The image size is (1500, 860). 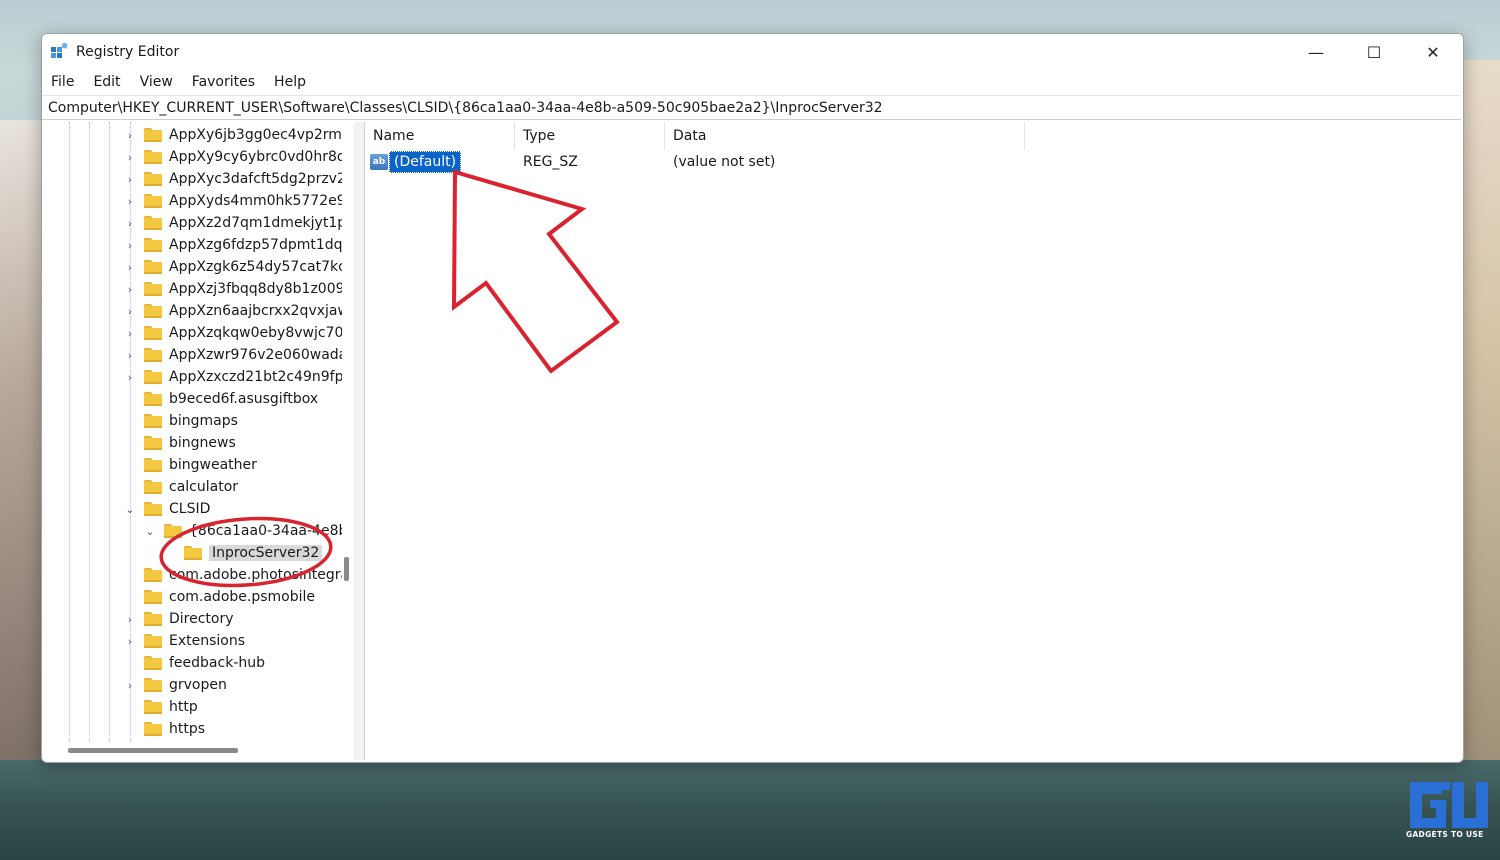 What do you see at coordinates (1374, 52) in the screenshot?
I see `maximize-button: ☐` at bounding box center [1374, 52].